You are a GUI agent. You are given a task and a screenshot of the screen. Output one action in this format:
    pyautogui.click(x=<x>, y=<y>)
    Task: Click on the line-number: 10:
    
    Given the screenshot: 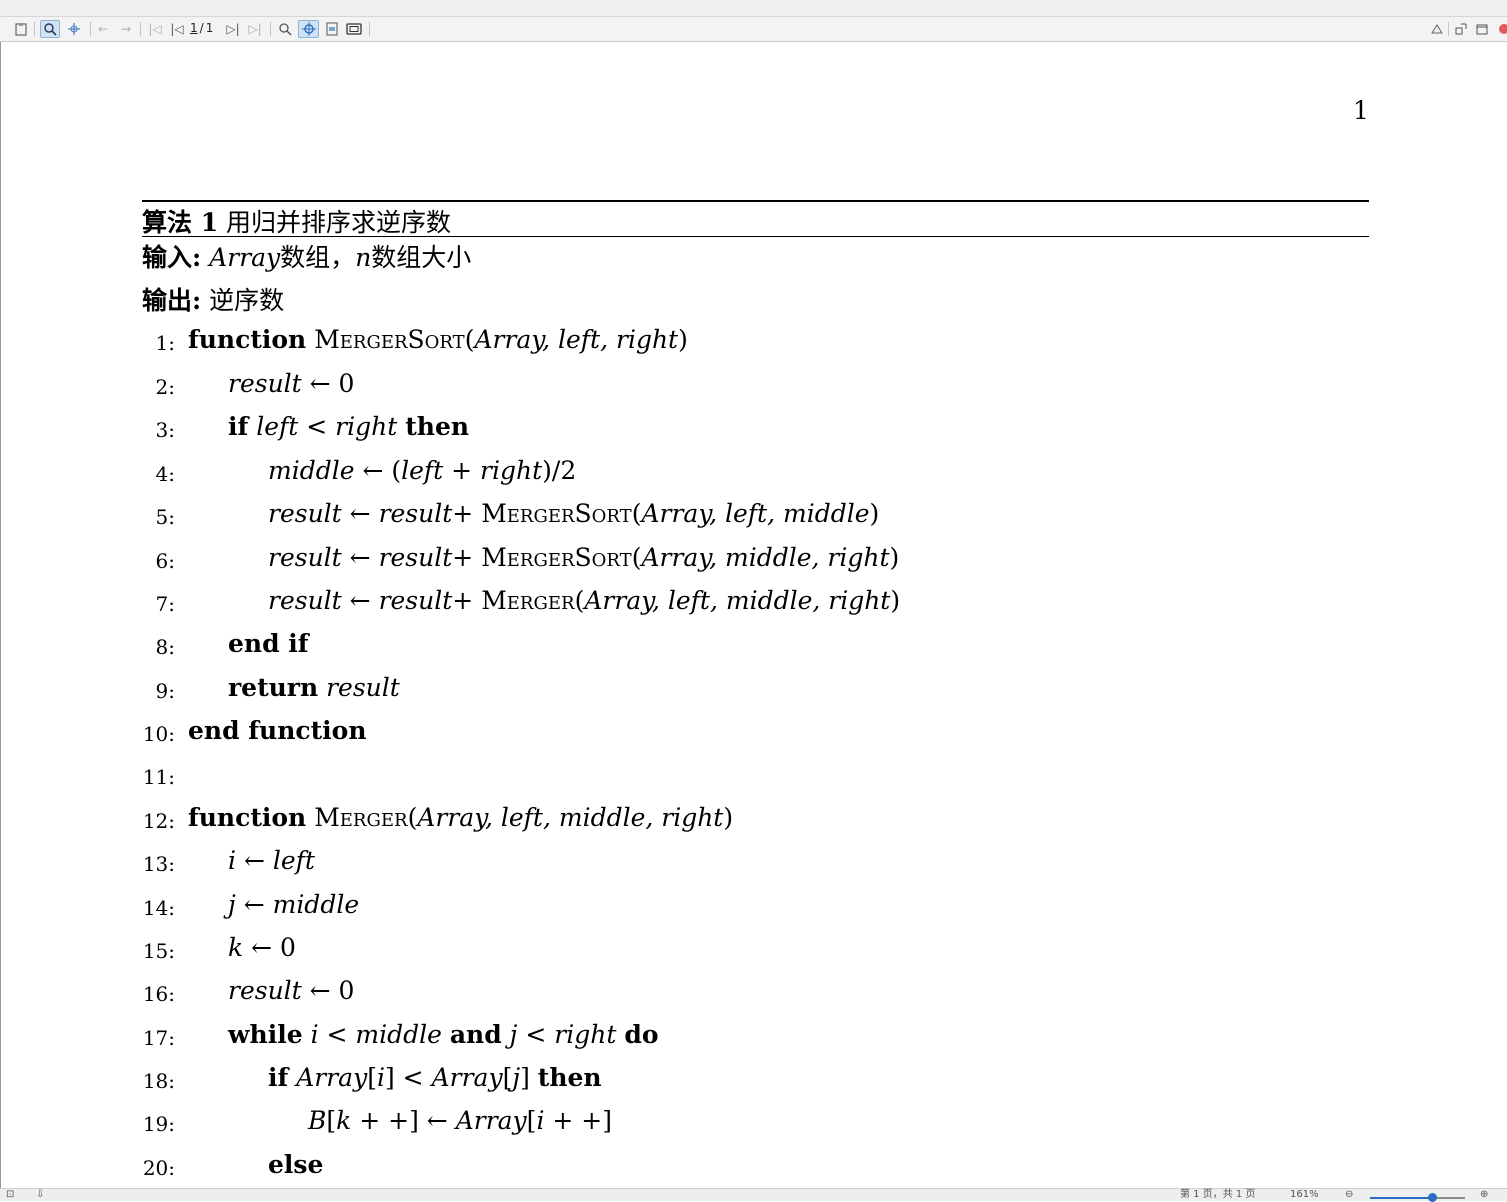 What is the action you would take?
    pyautogui.click(x=158, y=734)
    